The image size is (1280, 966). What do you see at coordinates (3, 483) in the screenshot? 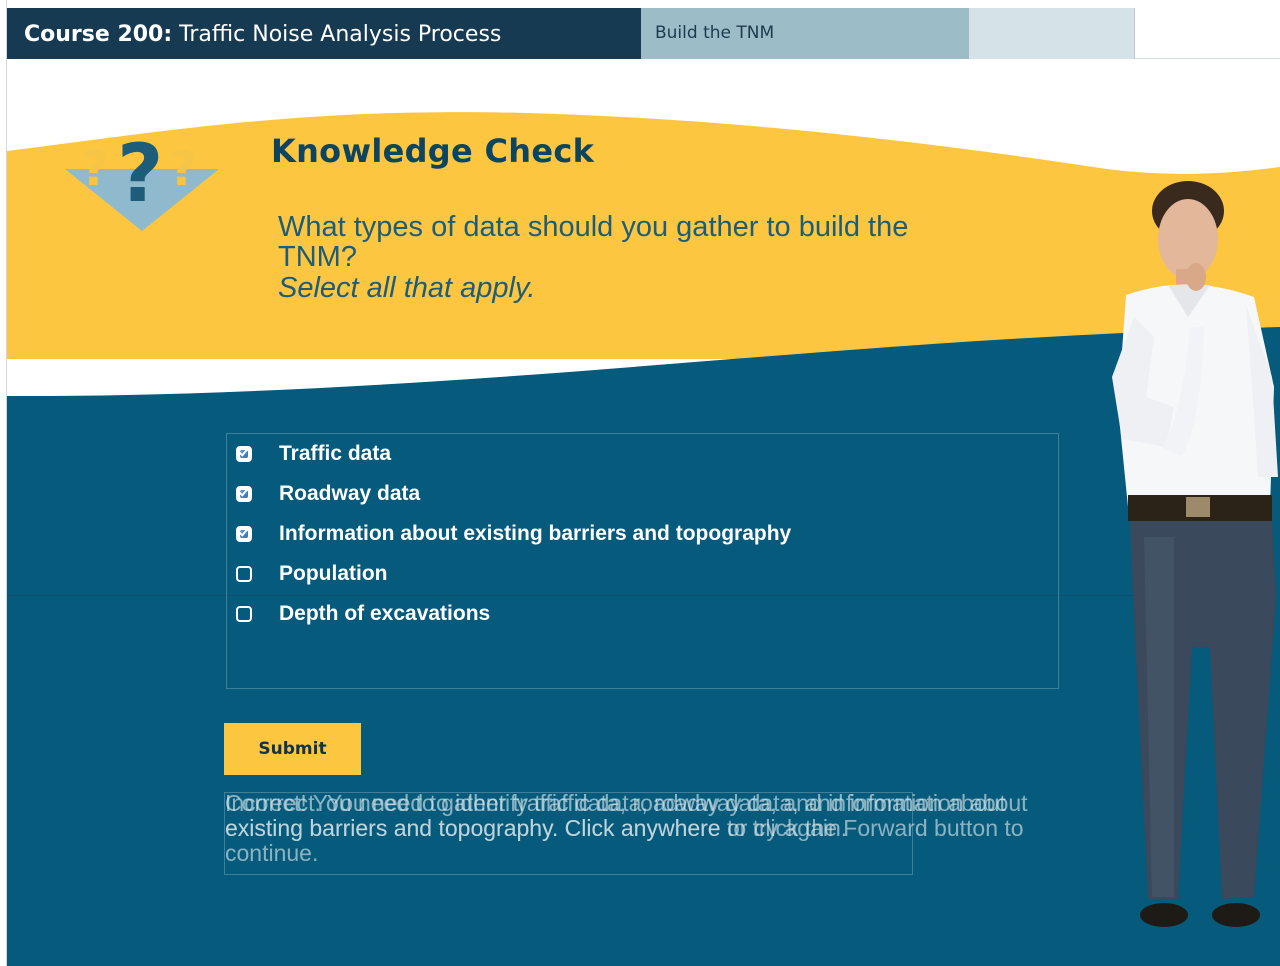
I see `frame-edge` at bounding box center [3, 483].